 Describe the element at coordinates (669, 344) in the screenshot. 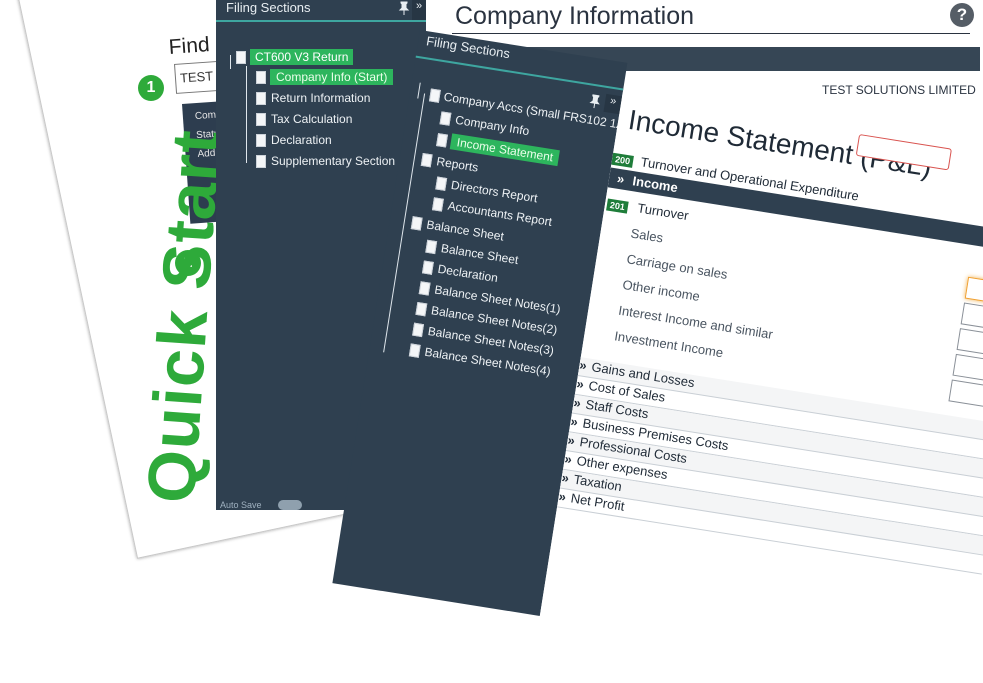

I see `field-label-investment-income: Investment Income` at that location.